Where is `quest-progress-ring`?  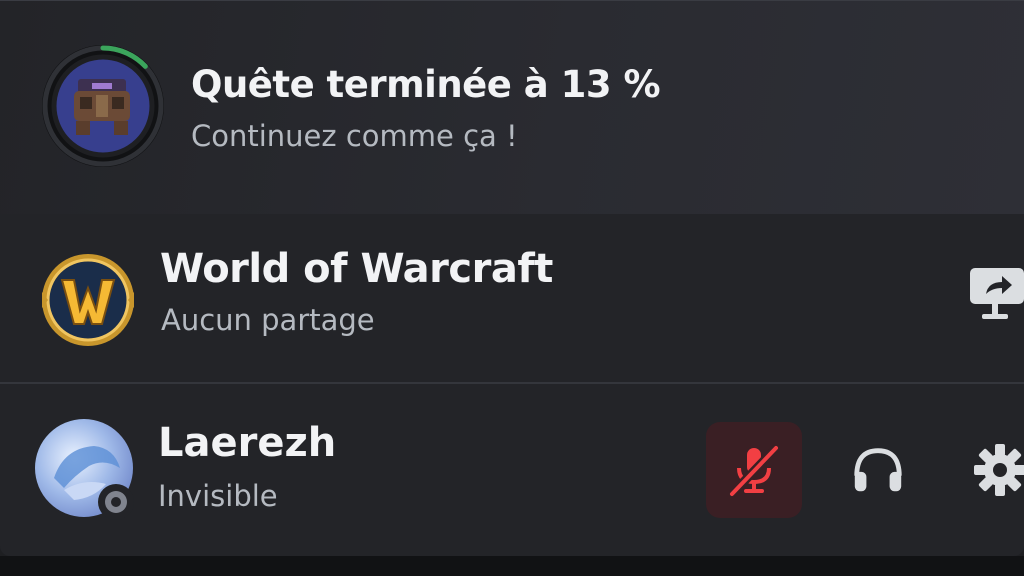
quest-progress-ring is located at coordinates (103, 106).